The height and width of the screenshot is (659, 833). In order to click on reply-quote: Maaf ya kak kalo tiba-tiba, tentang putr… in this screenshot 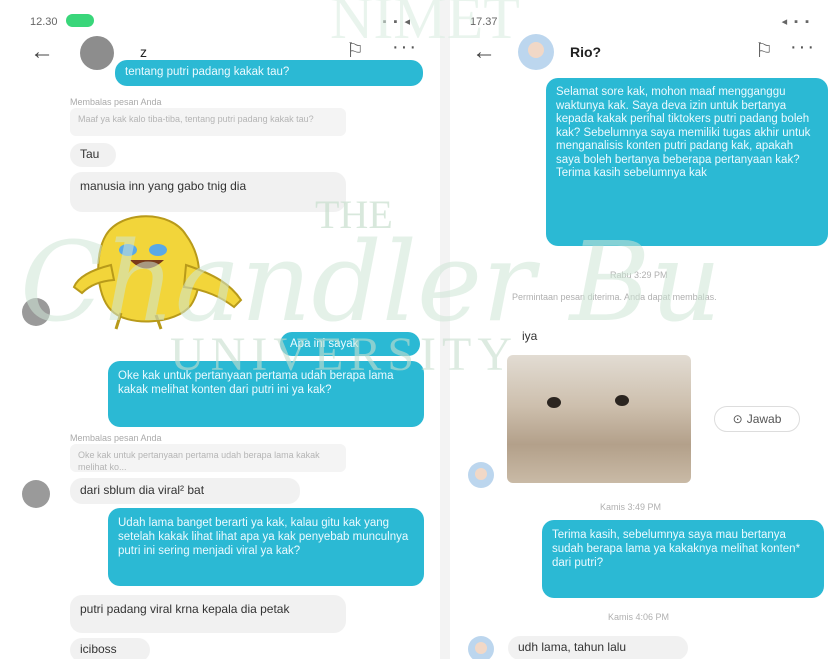, I will do `click(208, 122)`.